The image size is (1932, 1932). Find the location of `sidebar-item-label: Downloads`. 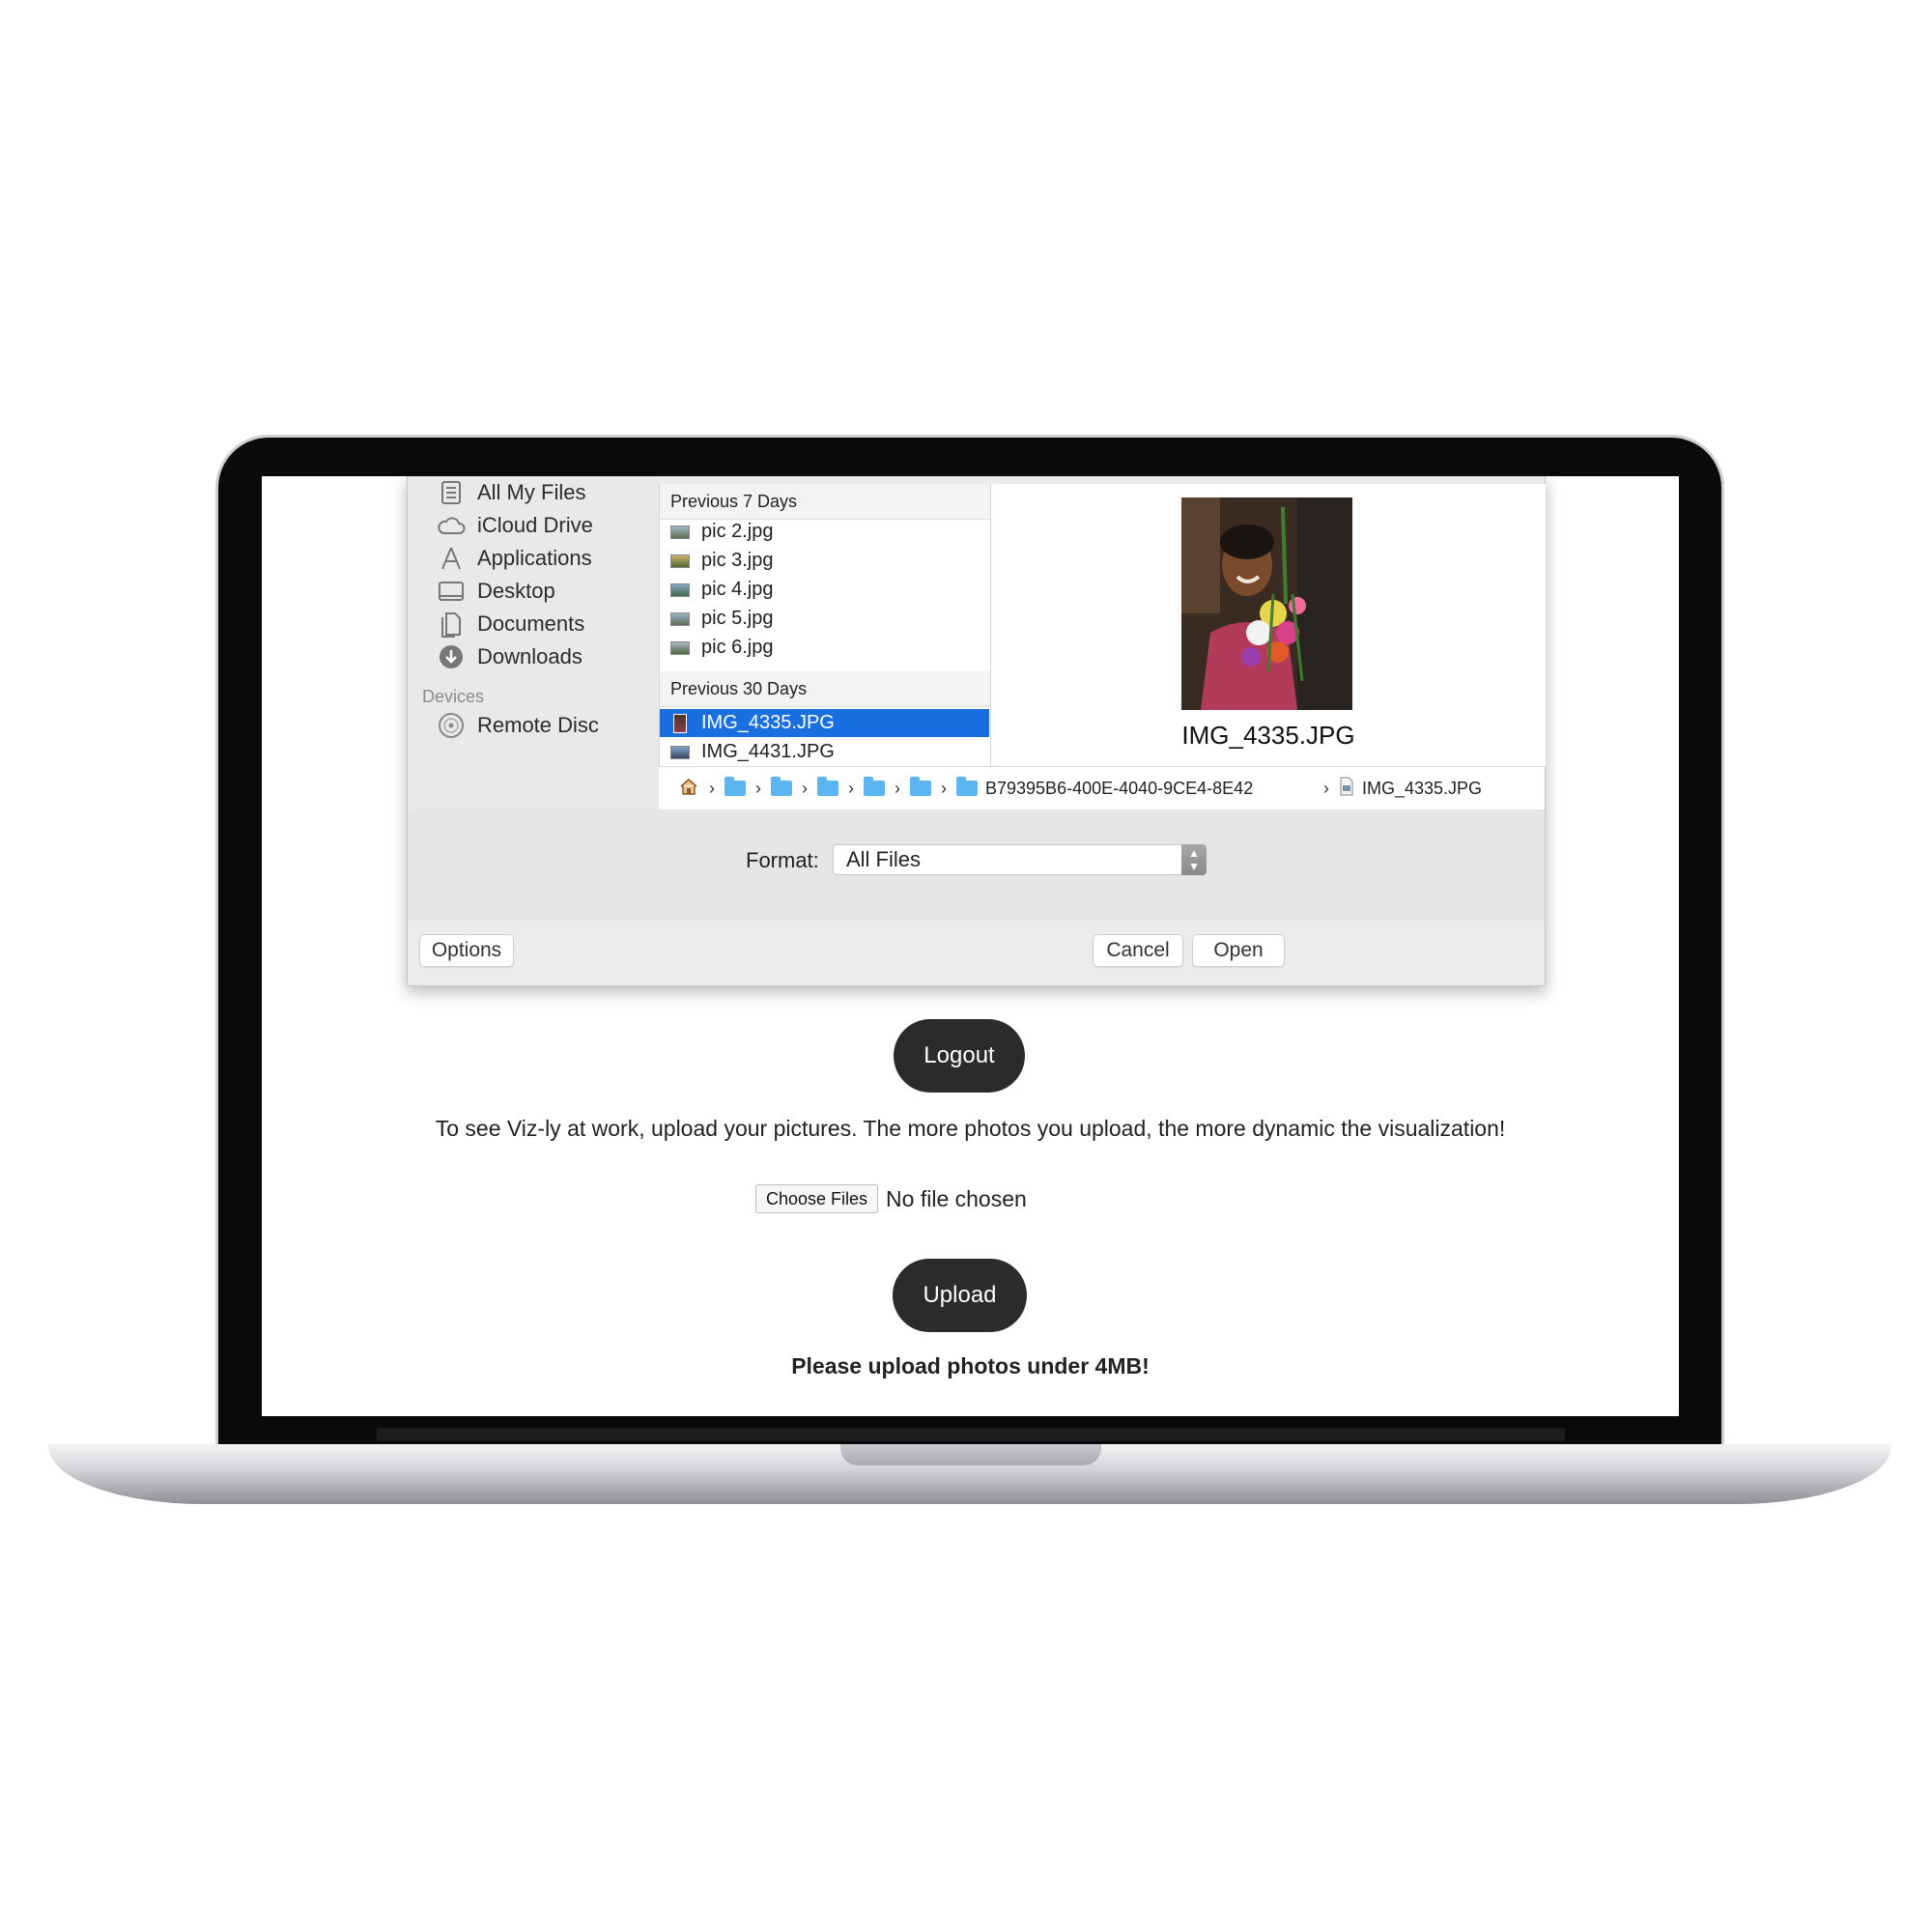

sidebar-item-label: Downloads is located at coordinates (529, 656).